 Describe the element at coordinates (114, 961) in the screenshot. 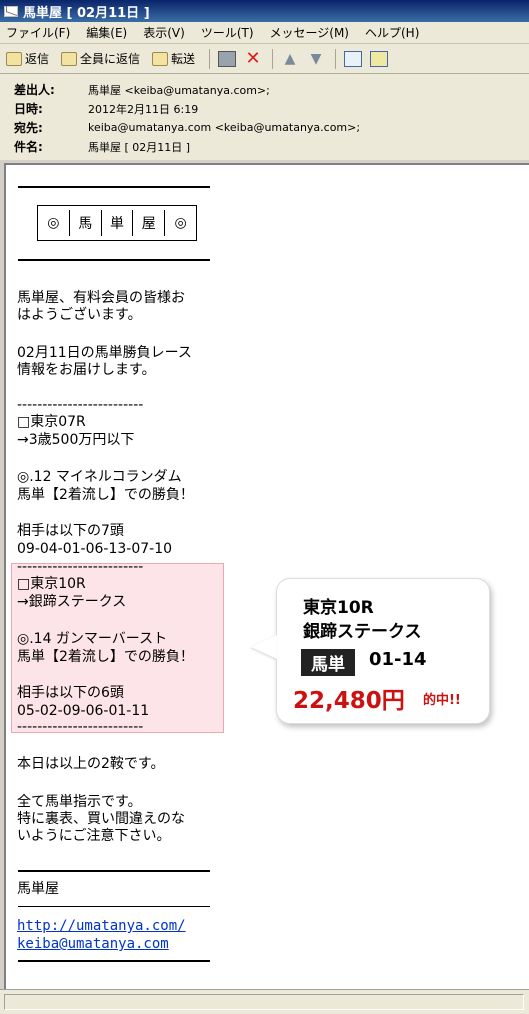

I see `bottom-rule` at that location.